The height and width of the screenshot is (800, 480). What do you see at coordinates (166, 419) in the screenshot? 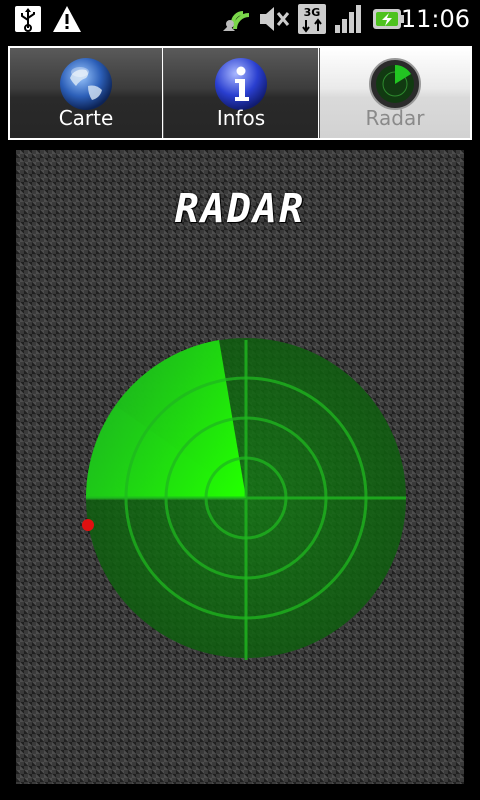
I see `radar-sweep` at bounding box center [166, 419].